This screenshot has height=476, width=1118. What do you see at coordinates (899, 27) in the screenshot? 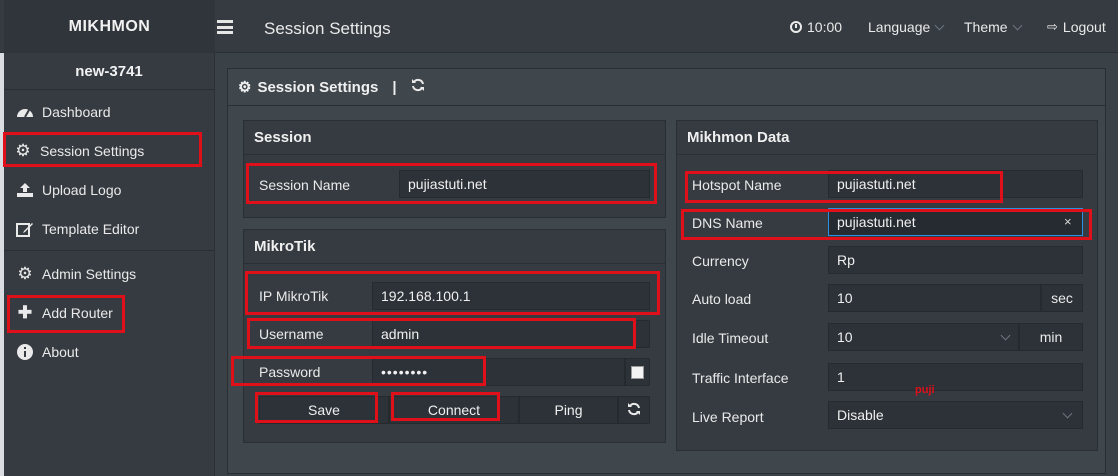
I see `language-label: Language` at bounding box center [899, 27].